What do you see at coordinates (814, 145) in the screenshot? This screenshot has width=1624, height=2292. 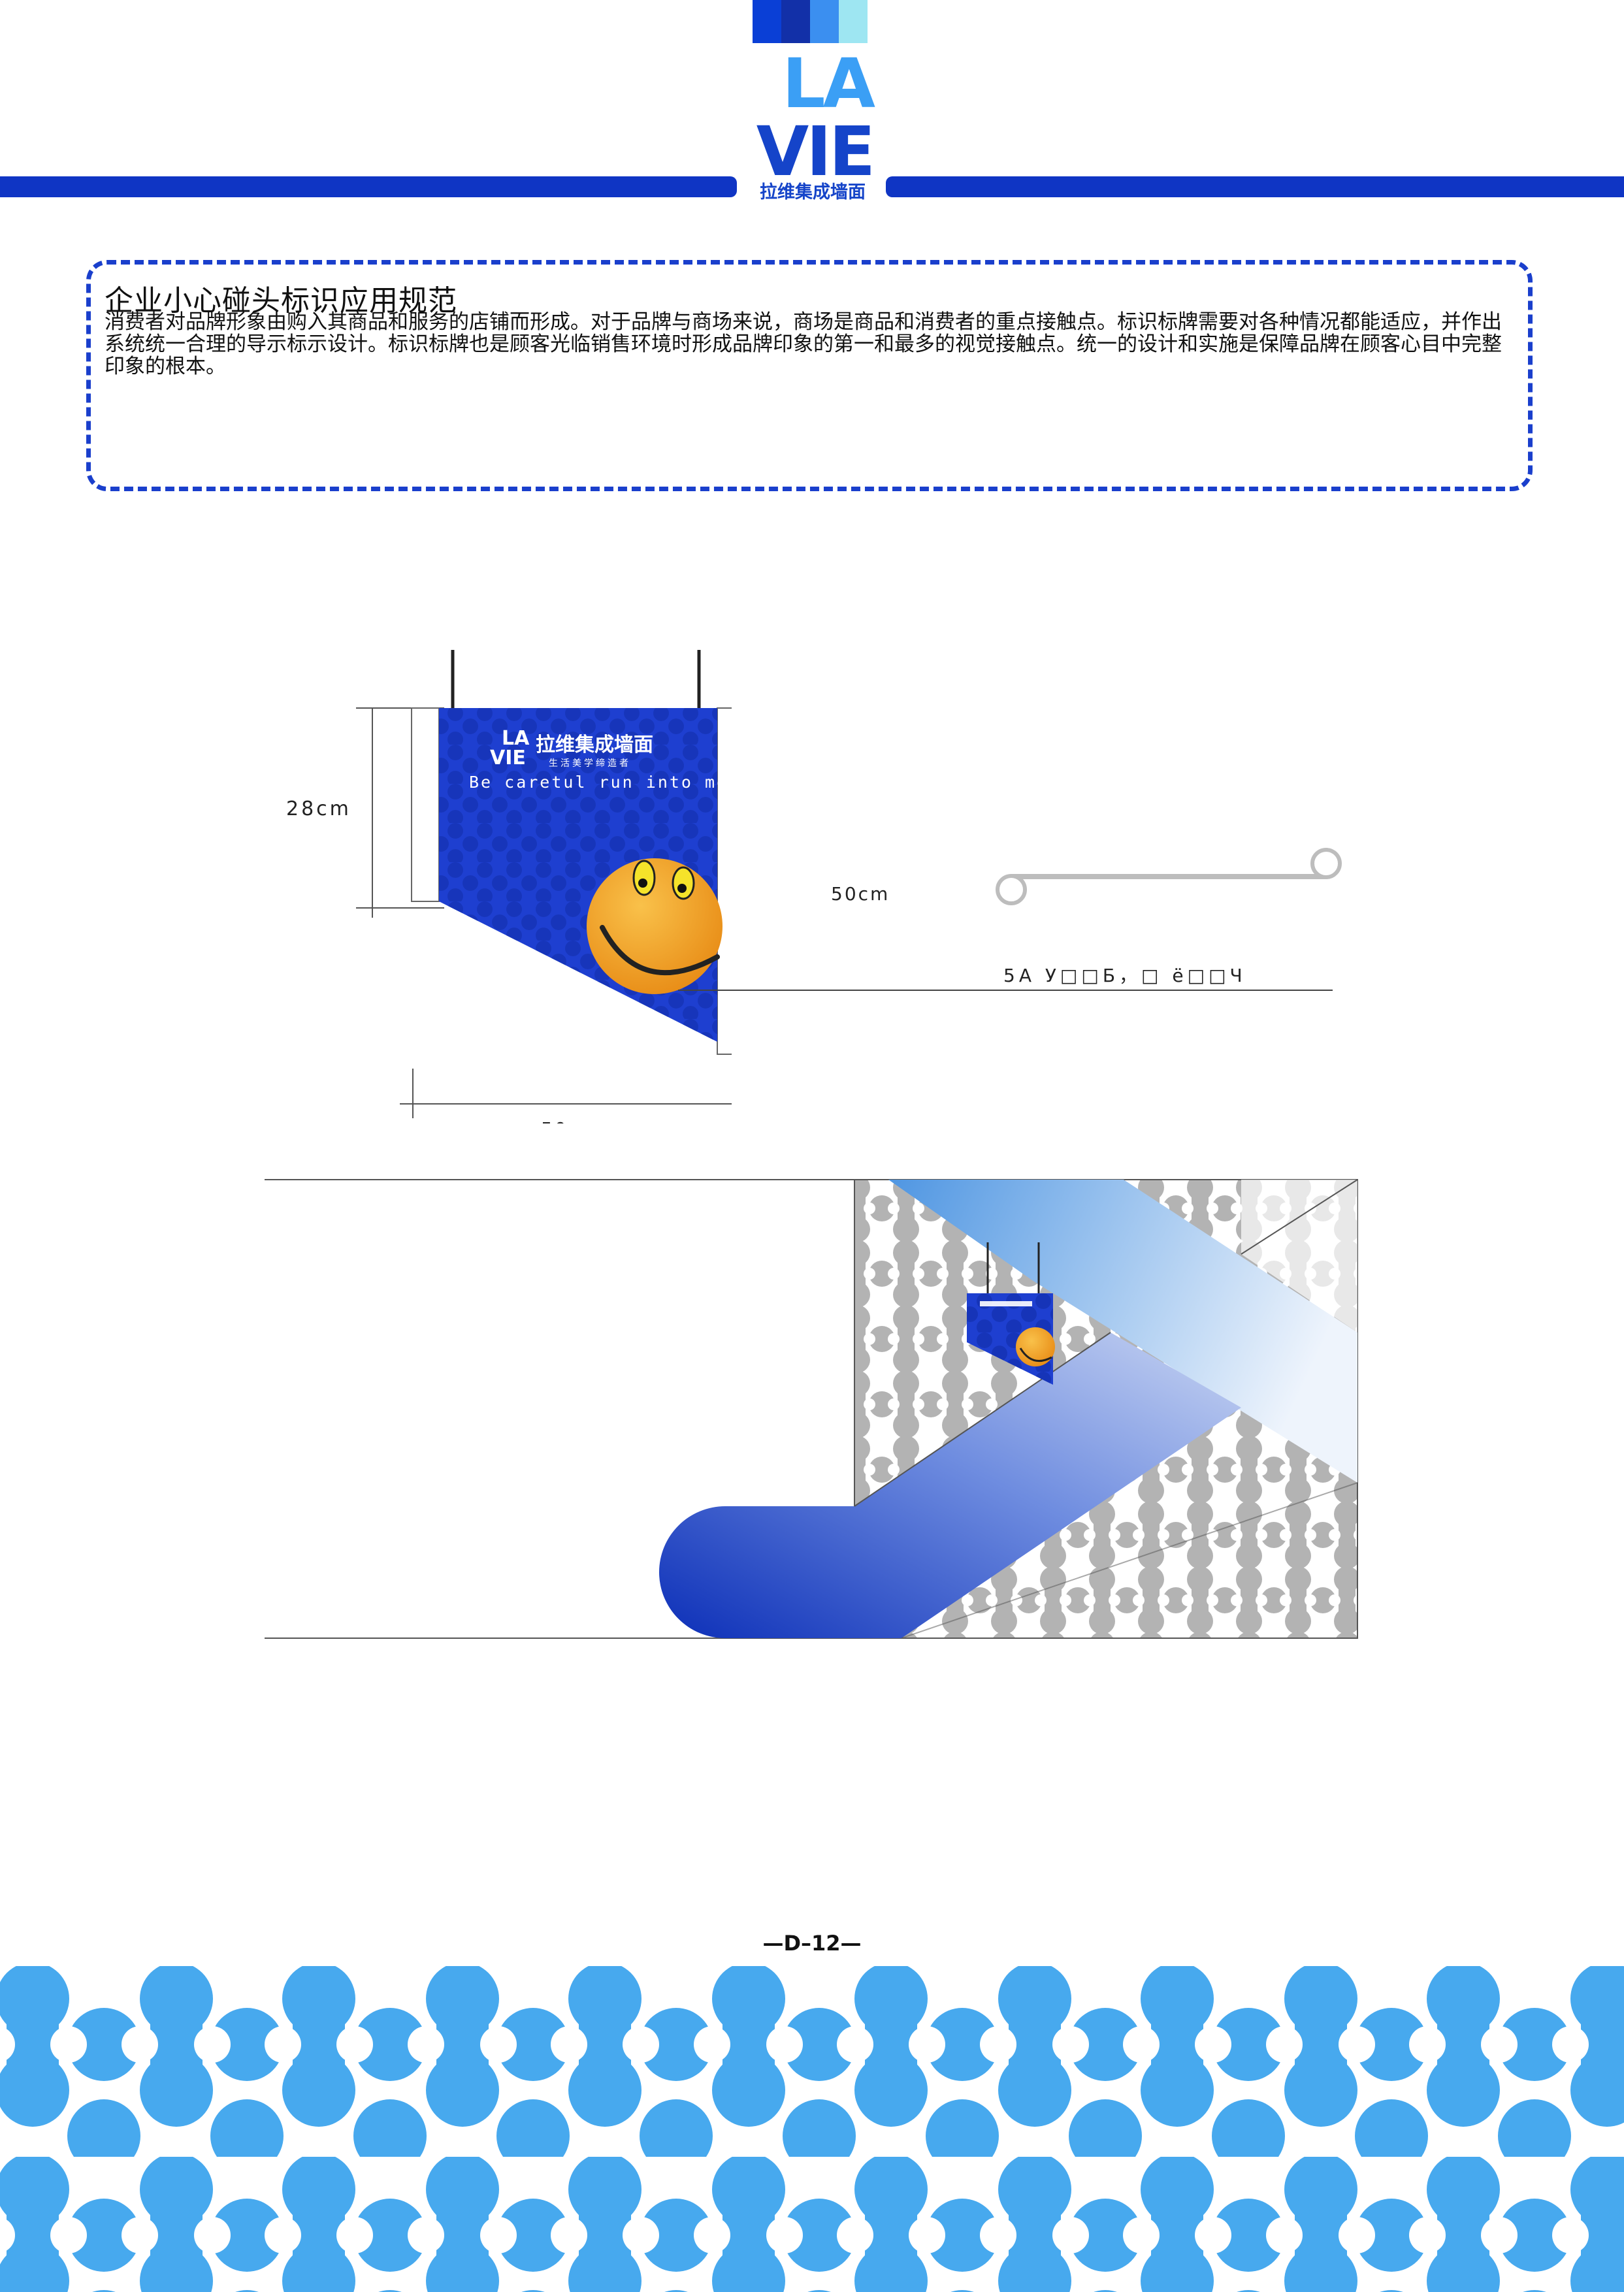 I see `wordmark-line2: VIE` at bounding box center [814, 145].